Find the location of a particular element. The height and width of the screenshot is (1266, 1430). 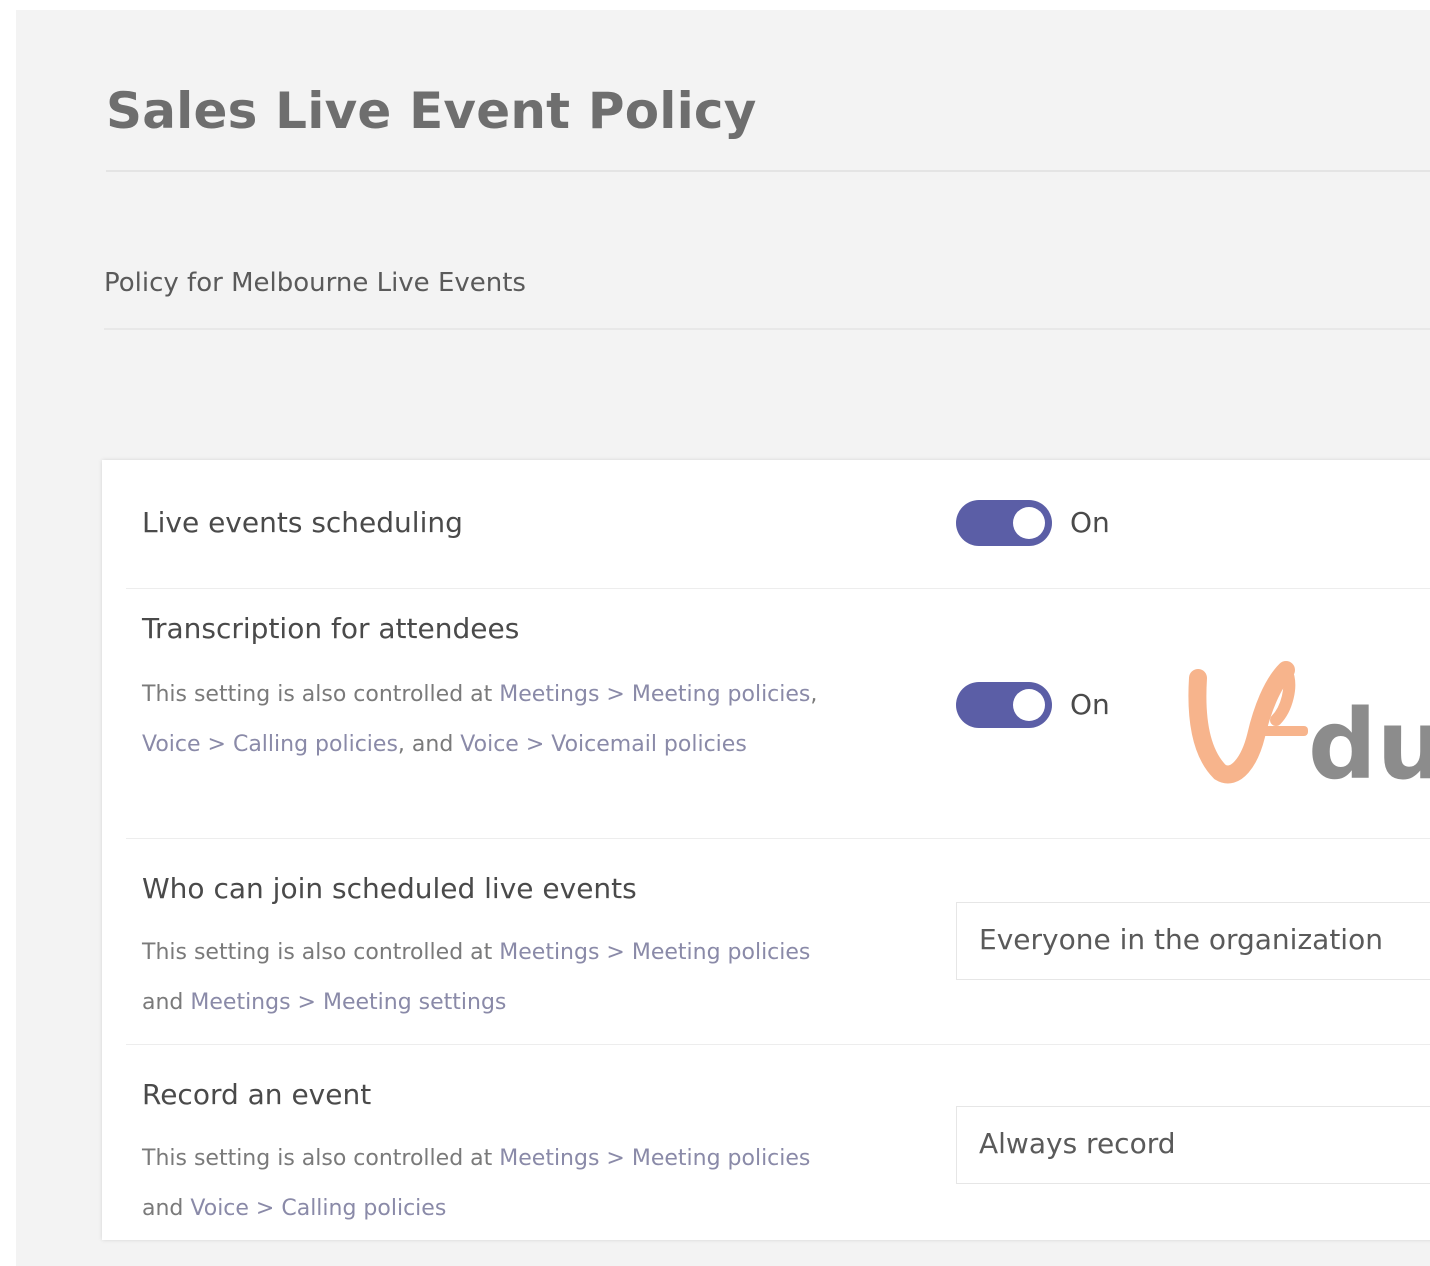

who-can-join-select: Everyone in the organization is located at coordinates (1193, 941).